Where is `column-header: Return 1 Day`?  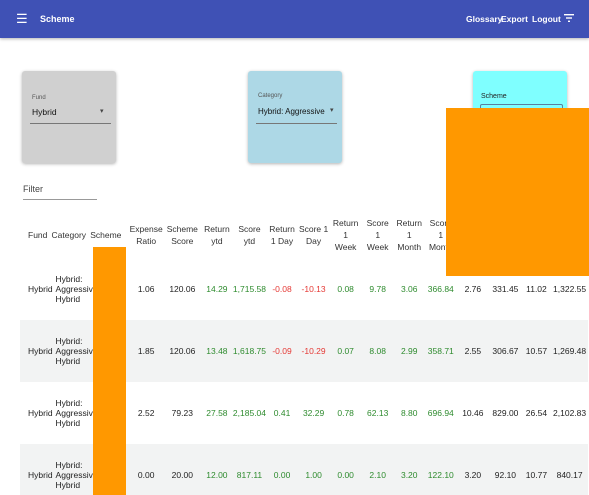 column-header: Return 1 Day is located at coordinates (282, 235).